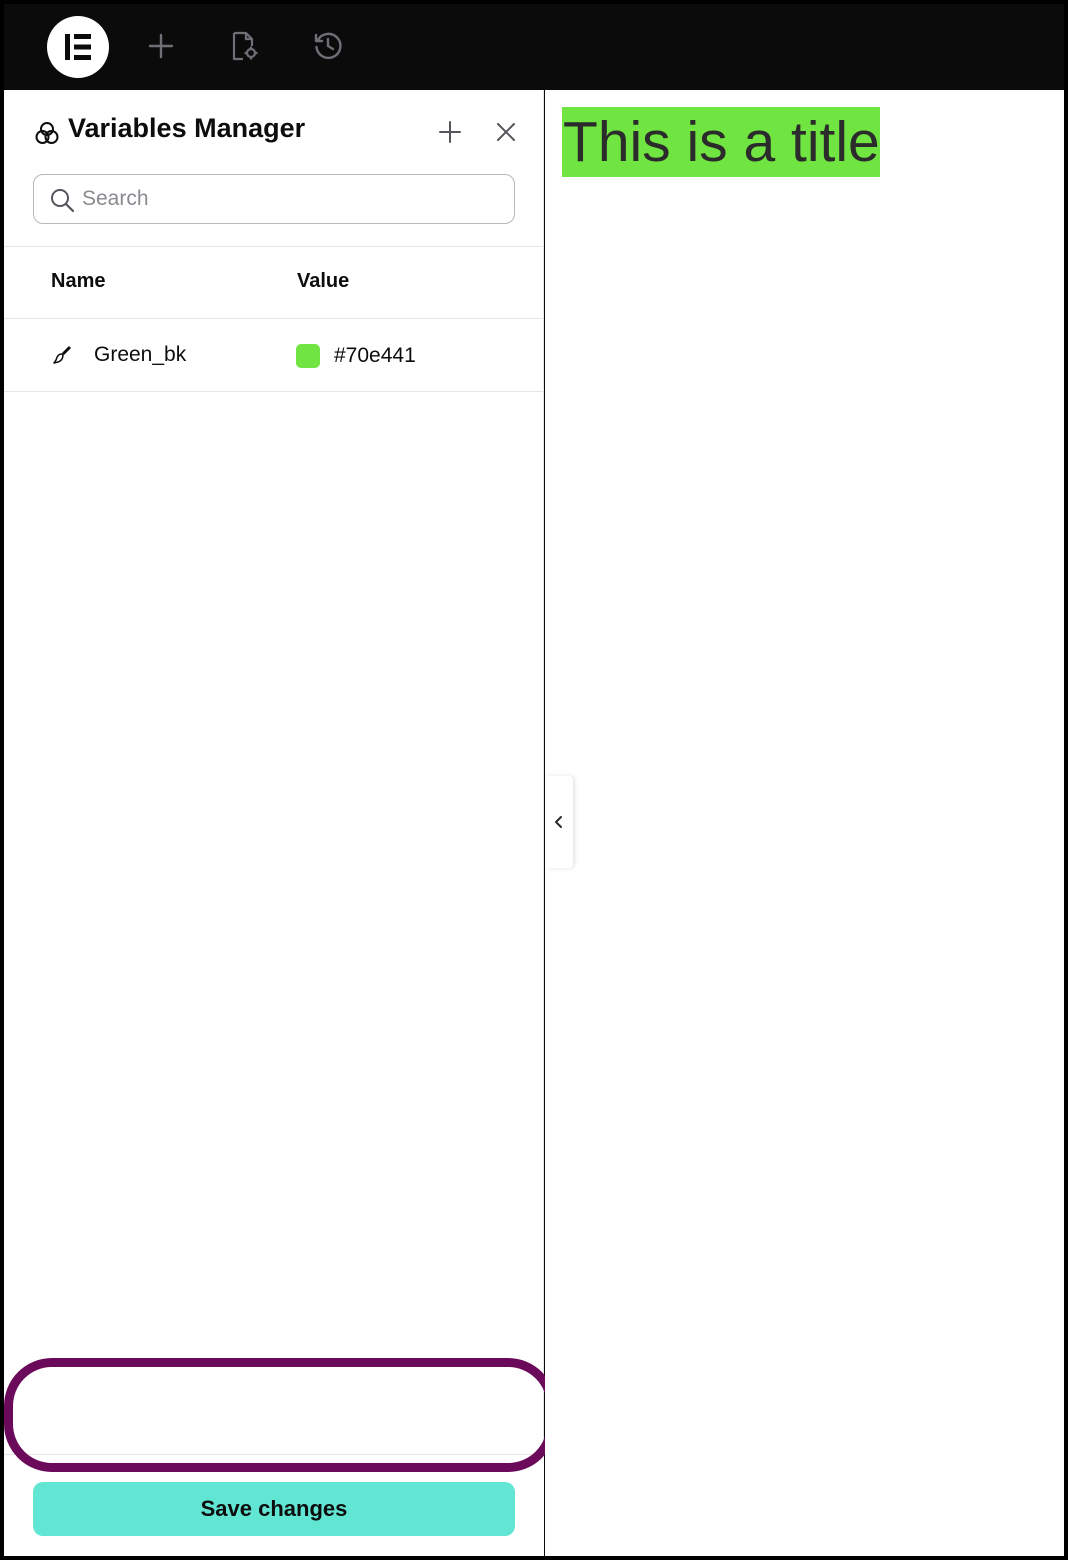 The image size is (1068, 1560). I want to click on close-icon, so click(506, 132).